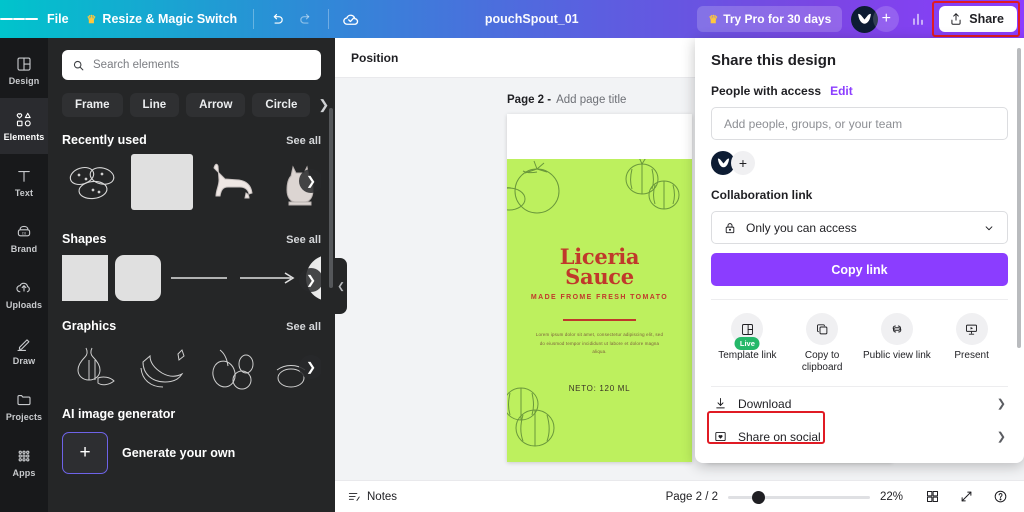 This screenshot has height=512, width=1024. Describe the element at coordinates (119, 414) in the screenshot. I see `ai-image-generator-title: AI image generator` at that location.